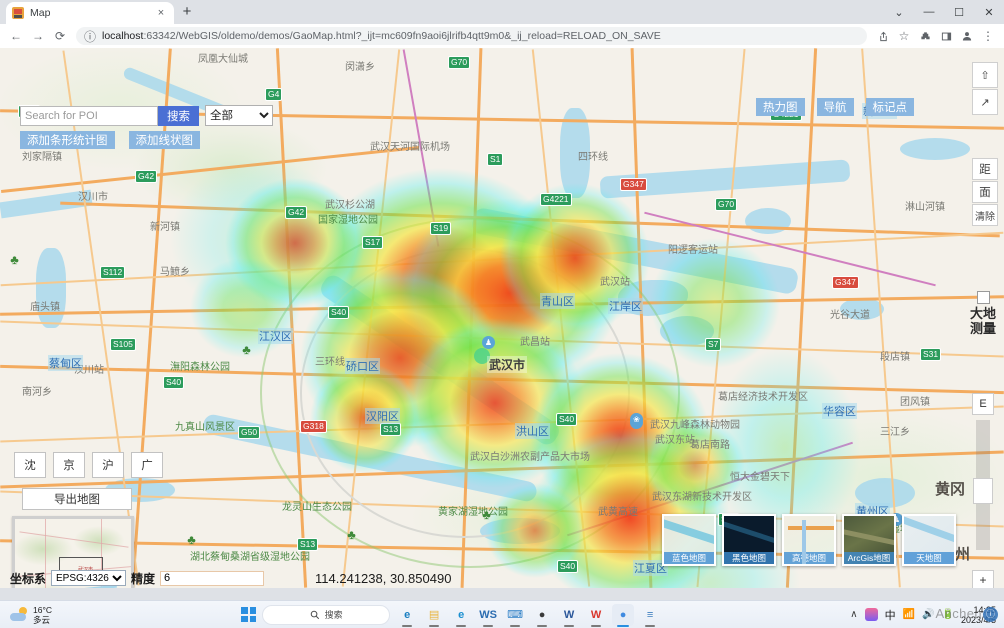 The image size is (1004, 628). What do you see at coordinates (967, 36) in the screenshot?
I see `profile-icon` at bounding box center [967, 36].